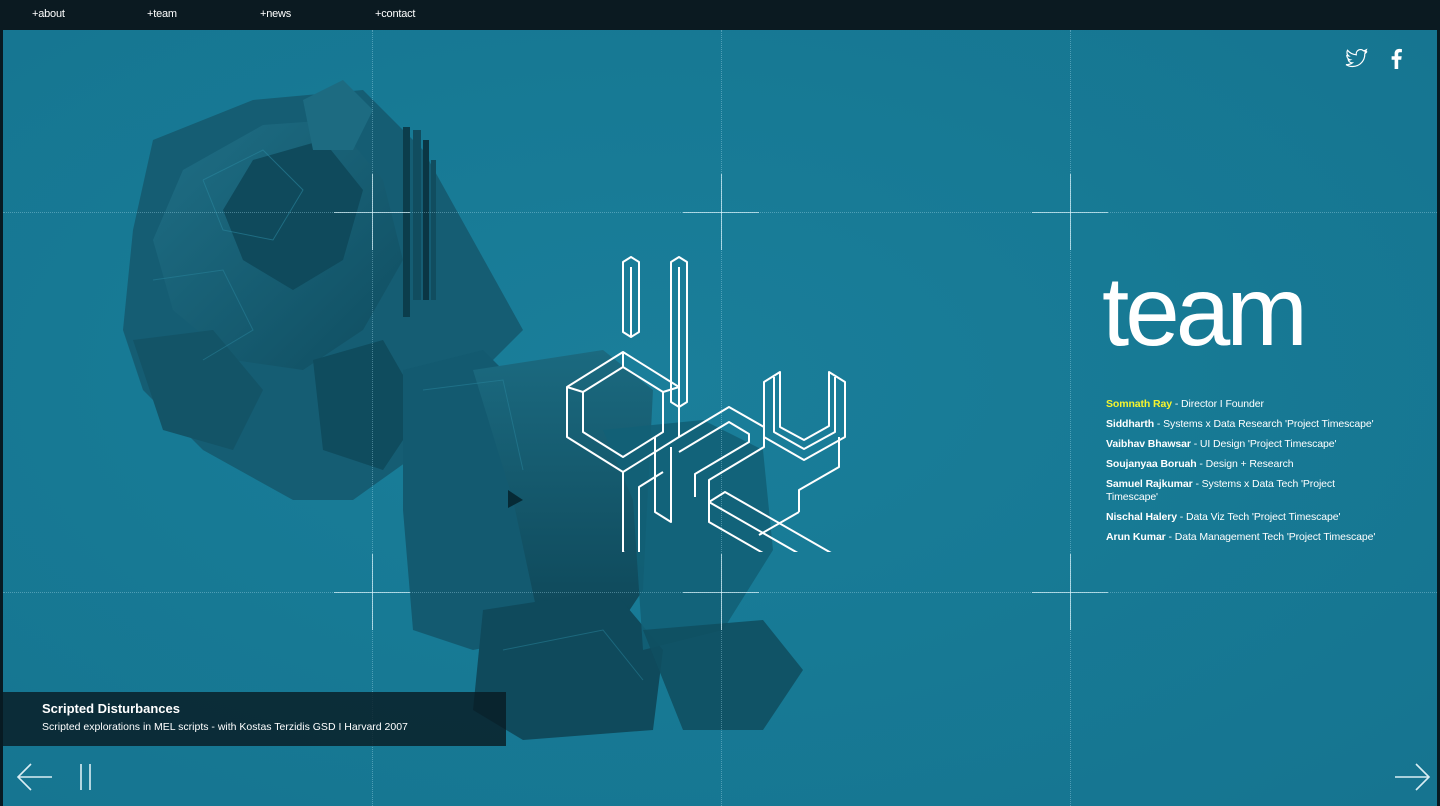 This screenshot has width=1440, height=806. I want to click on pause-icon, so click(87, 777).